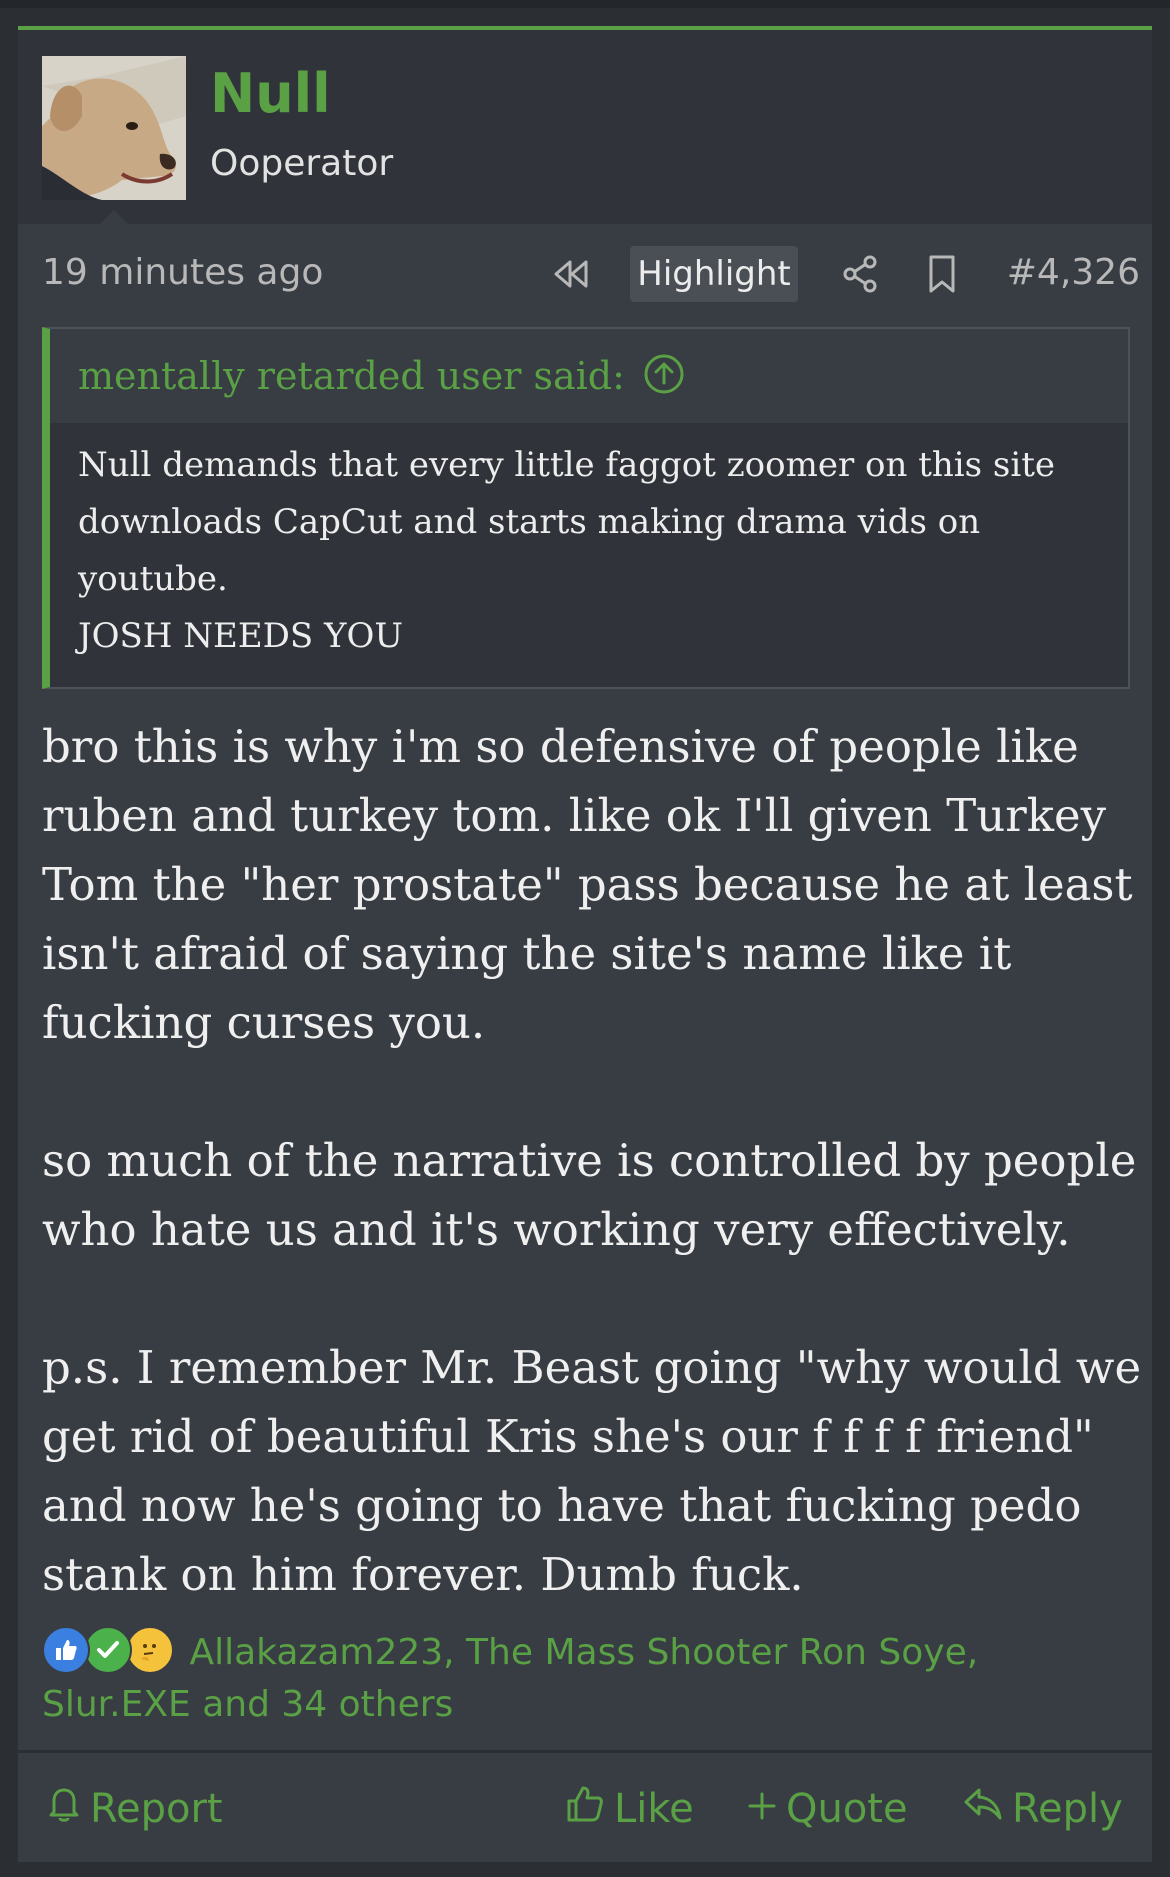 The height and width of the screenshot is (1877, 1170). Describe the element at coordinates (589, 1809) in the screenshot. I see `thumbs-up-icon` at that location.